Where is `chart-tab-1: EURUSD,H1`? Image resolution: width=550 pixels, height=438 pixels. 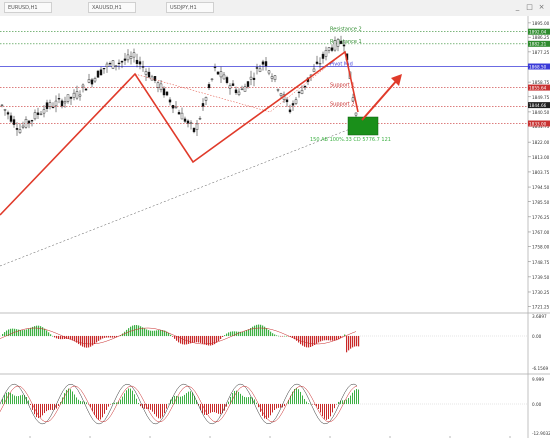
chart-tab-1: EURUSD,H1 is located at coordinates (28, 7).